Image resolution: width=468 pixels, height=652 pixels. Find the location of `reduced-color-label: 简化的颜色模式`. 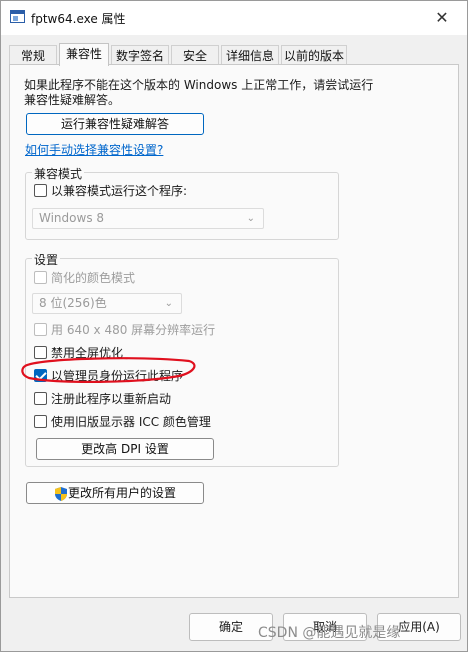

reduced-color-label: 简化的颜色模式 is located at coordinates (93, 278).